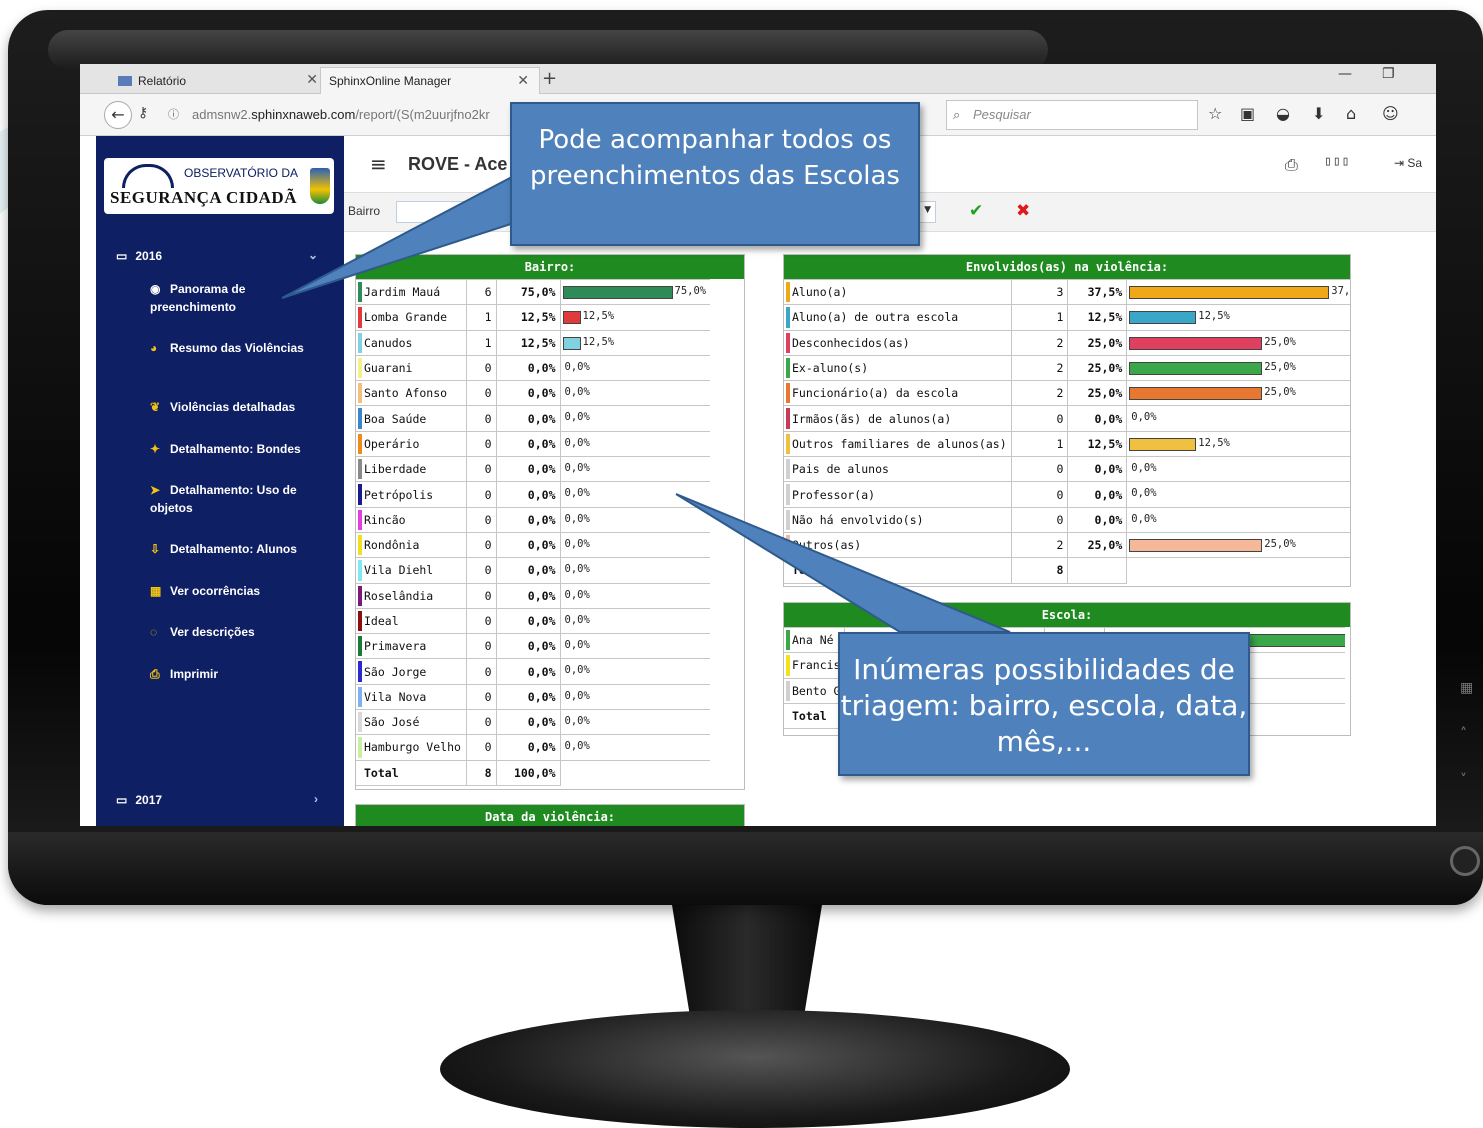 The height and width of the screenshot is (1128, 1483). Describe the element at coordinates (219, 80) in the screenshot. I see `browser-tab: Relatório ✕` at that location.